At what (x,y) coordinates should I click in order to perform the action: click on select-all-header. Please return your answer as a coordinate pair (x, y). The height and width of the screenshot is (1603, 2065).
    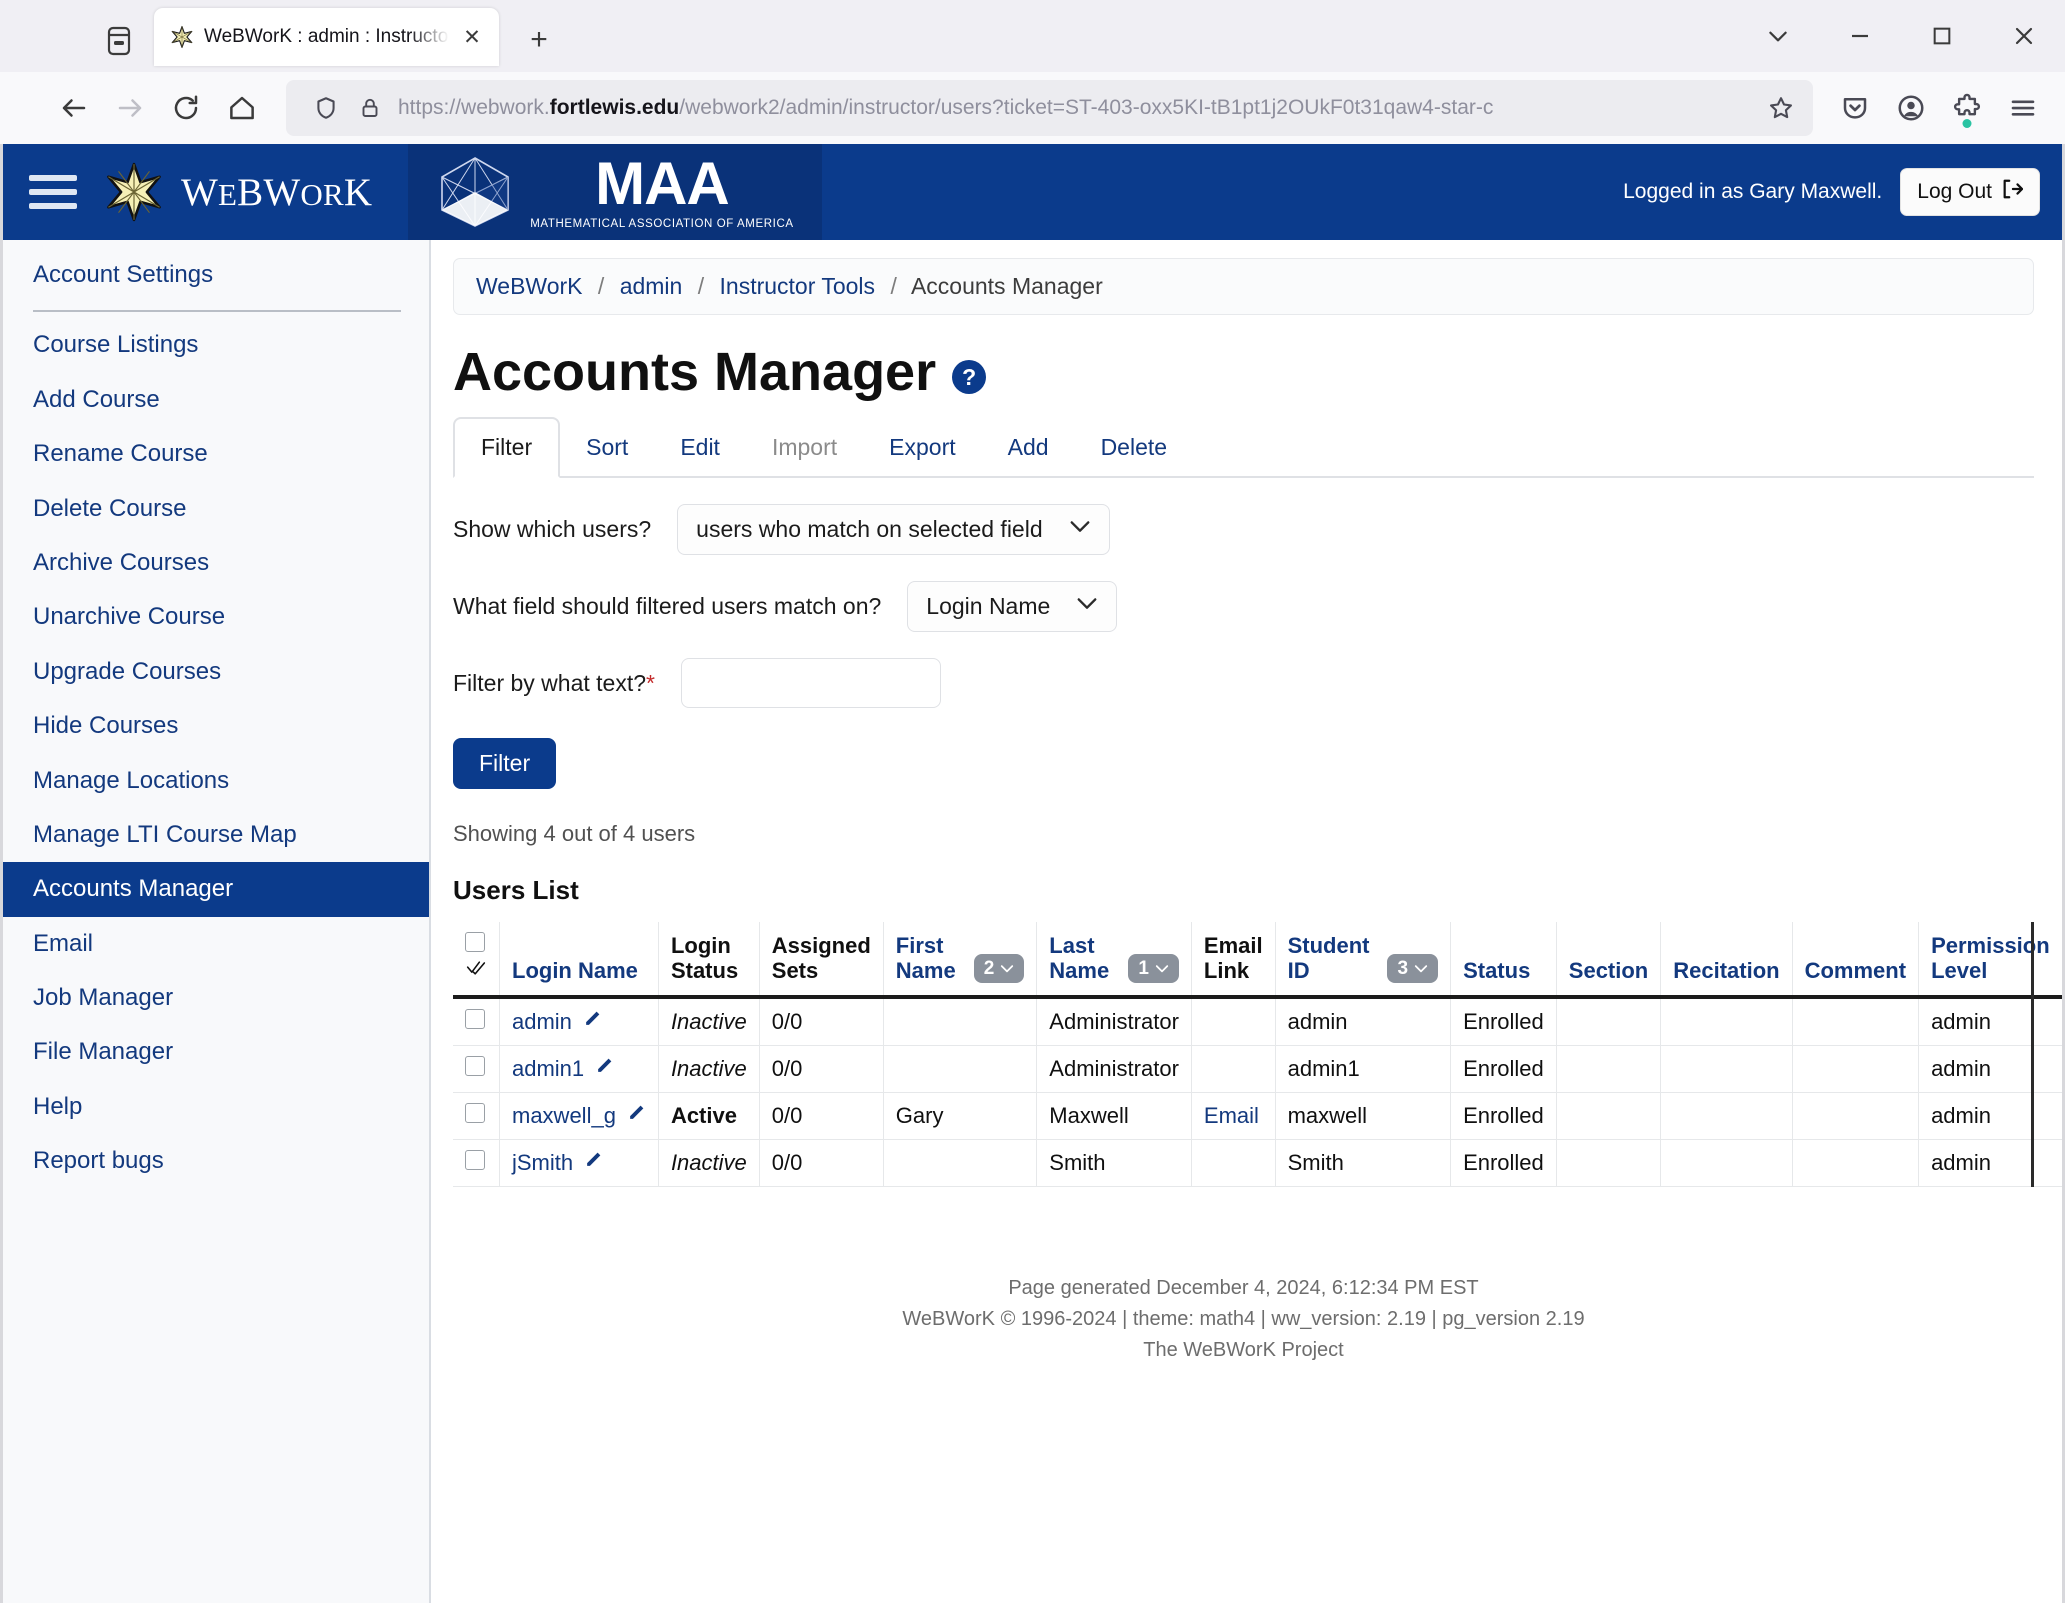
    Looking at the image, I should click on (476, 961).